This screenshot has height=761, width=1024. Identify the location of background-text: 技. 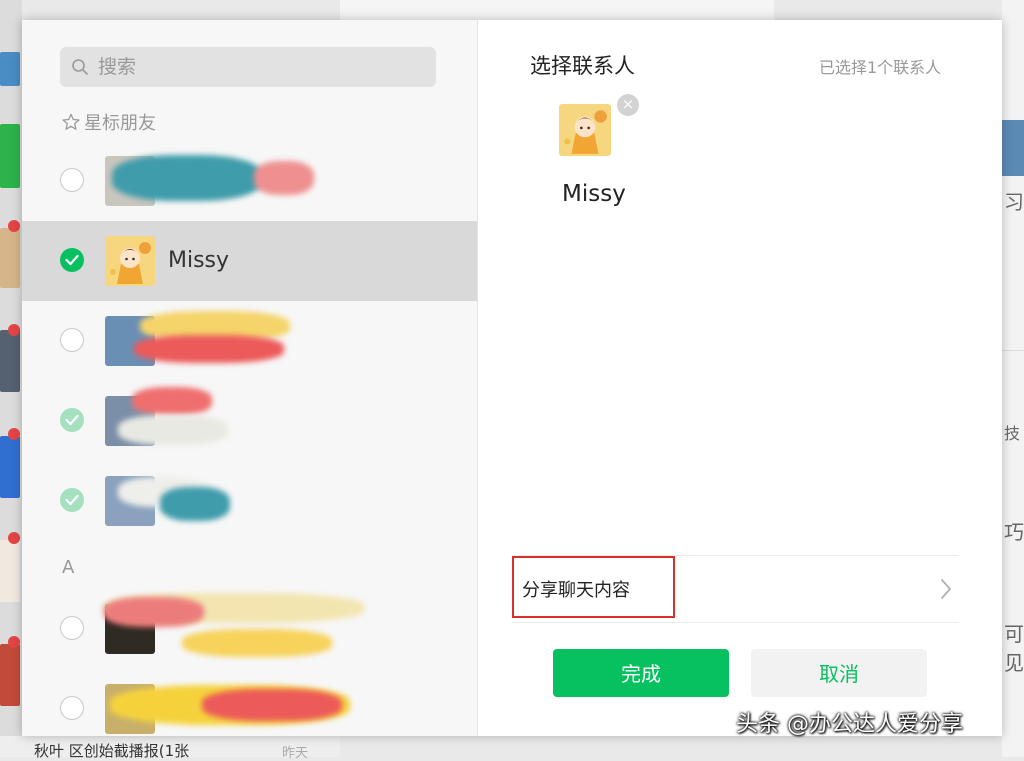
(1012, 433).